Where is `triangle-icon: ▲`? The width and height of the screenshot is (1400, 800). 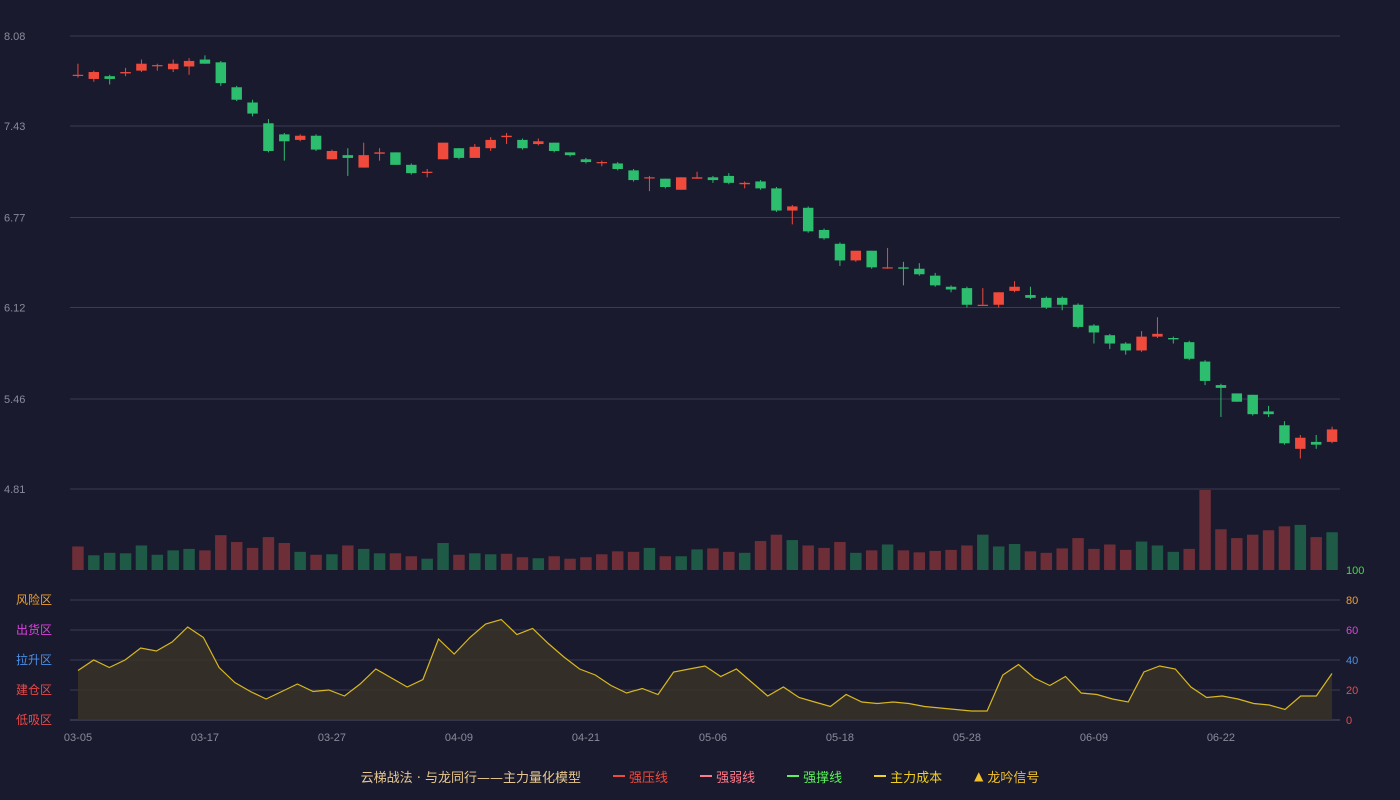 triangle-icon: ▲ is located at coordinates (979, 776).